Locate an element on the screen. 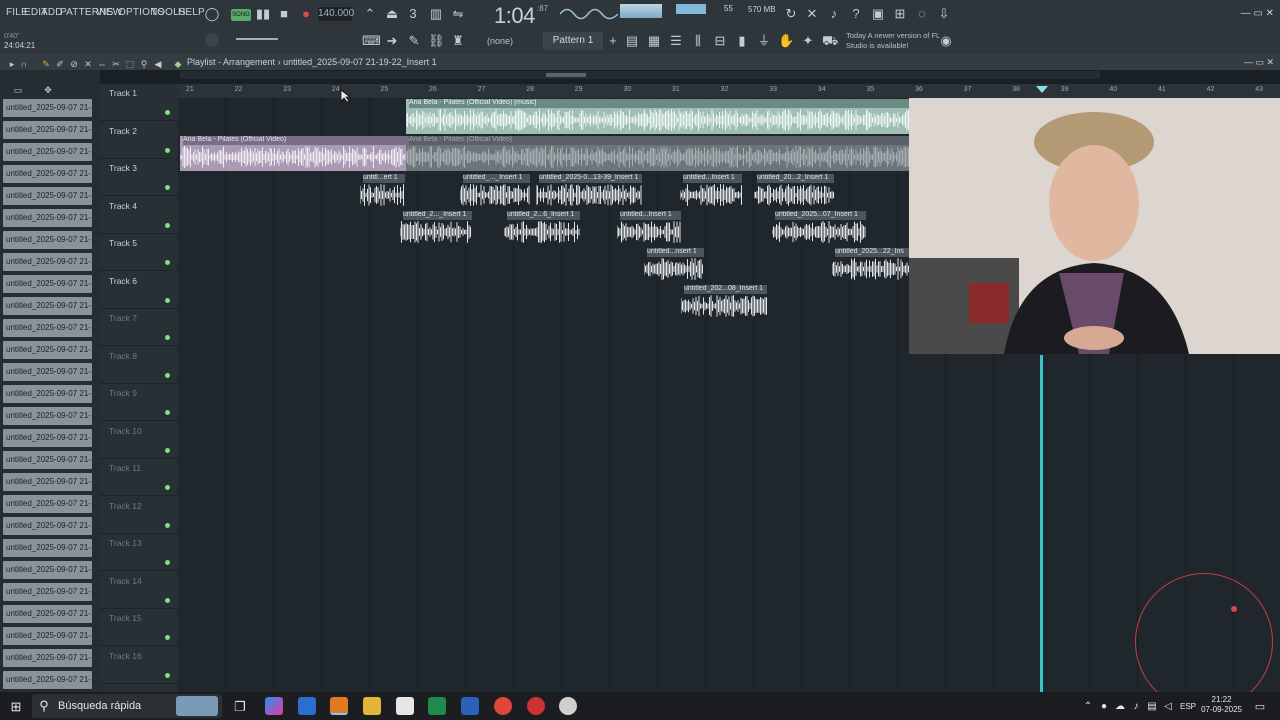 This screenshot has height=720, width=1280. copilot-icon is located at coordinates (274, 706).